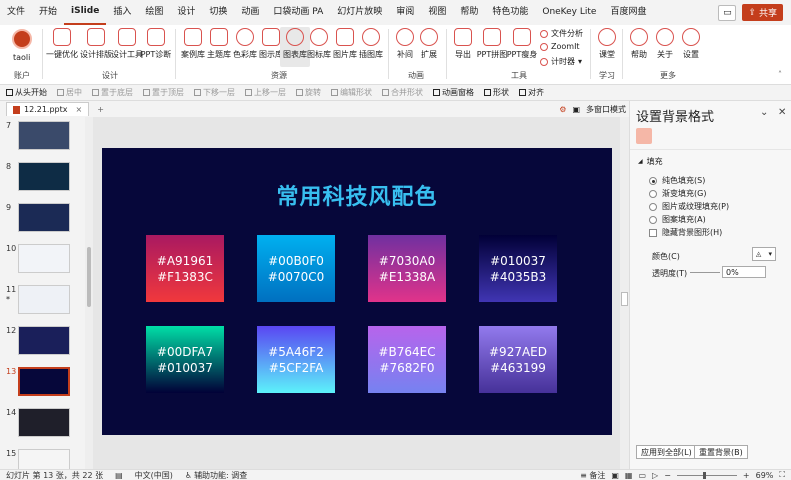  What do you see at coordinates (186, 12) in the screenshot?
I see `menu-item: 设计` at bounding box center [186, 12].